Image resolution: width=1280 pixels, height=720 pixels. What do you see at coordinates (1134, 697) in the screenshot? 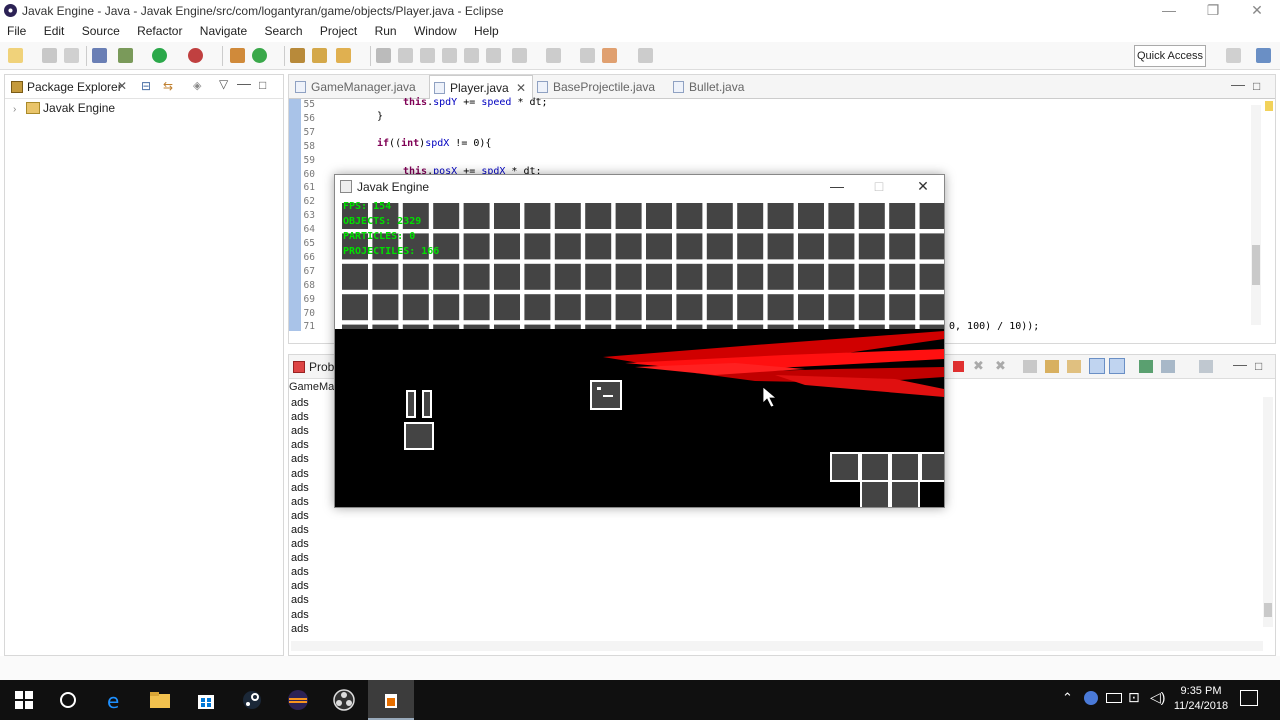
I see `network-icon: ⊡` at bounding box center [1134, 697].